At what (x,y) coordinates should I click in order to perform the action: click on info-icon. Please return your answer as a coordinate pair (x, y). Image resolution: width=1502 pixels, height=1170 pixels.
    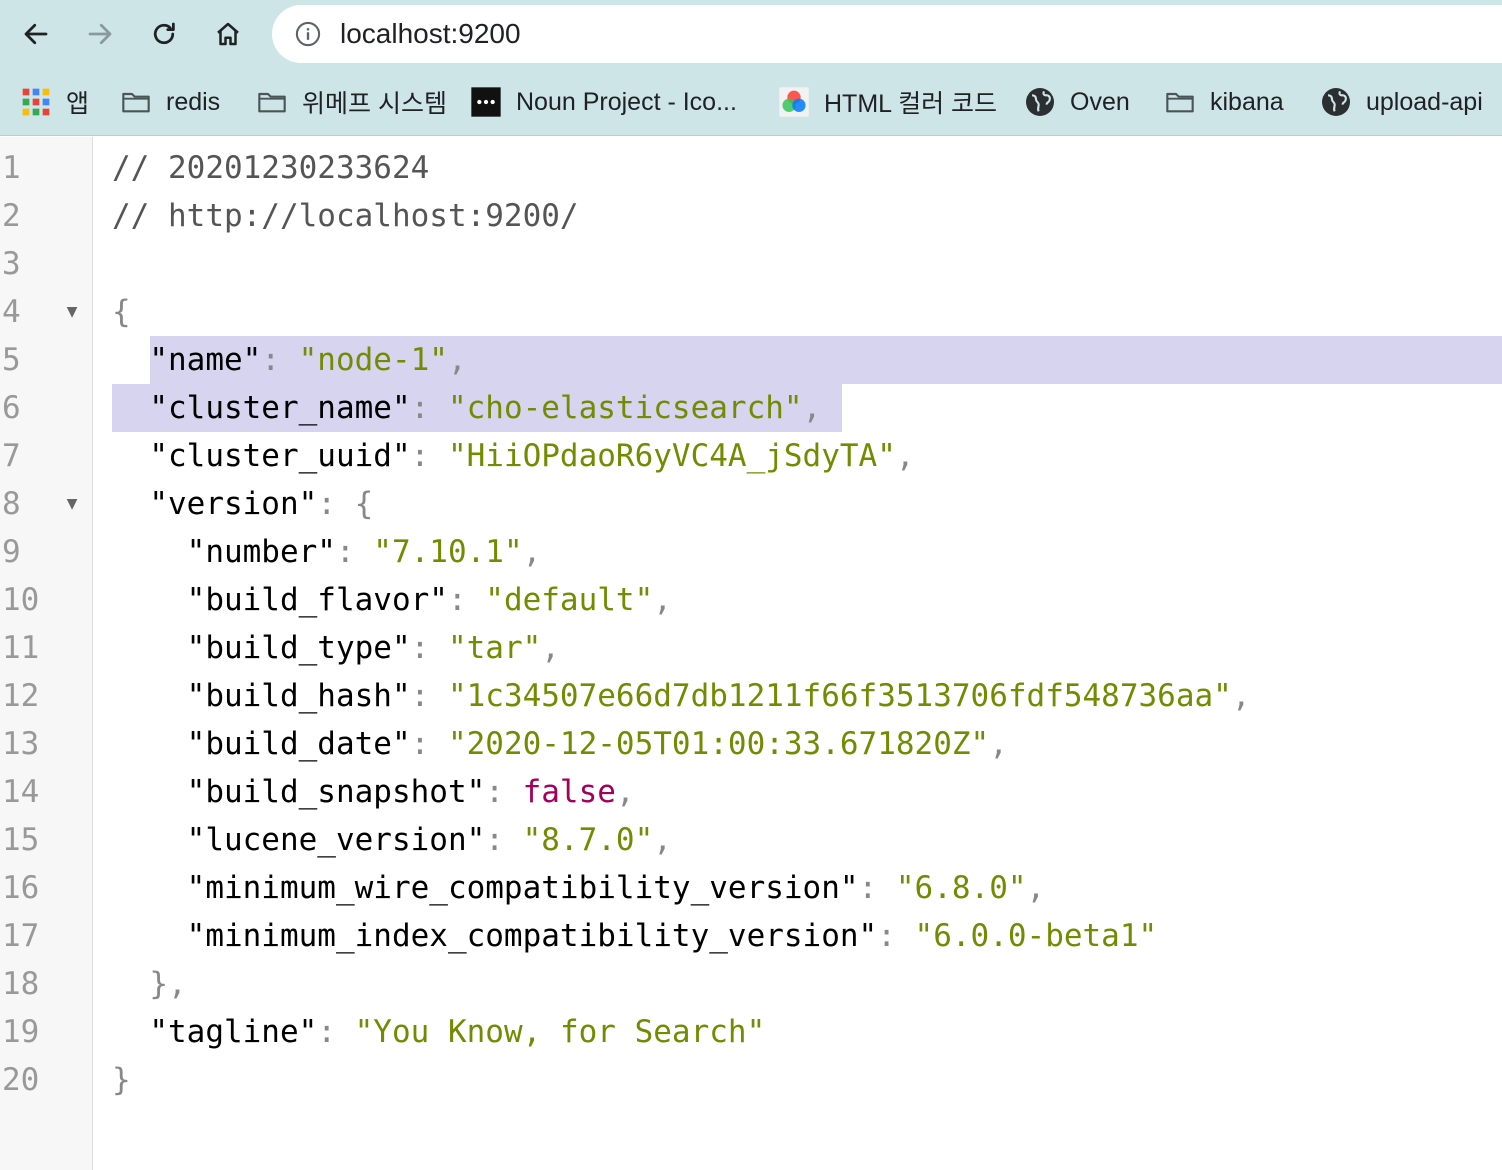
    Looking at the image, I should click on (308, 34).